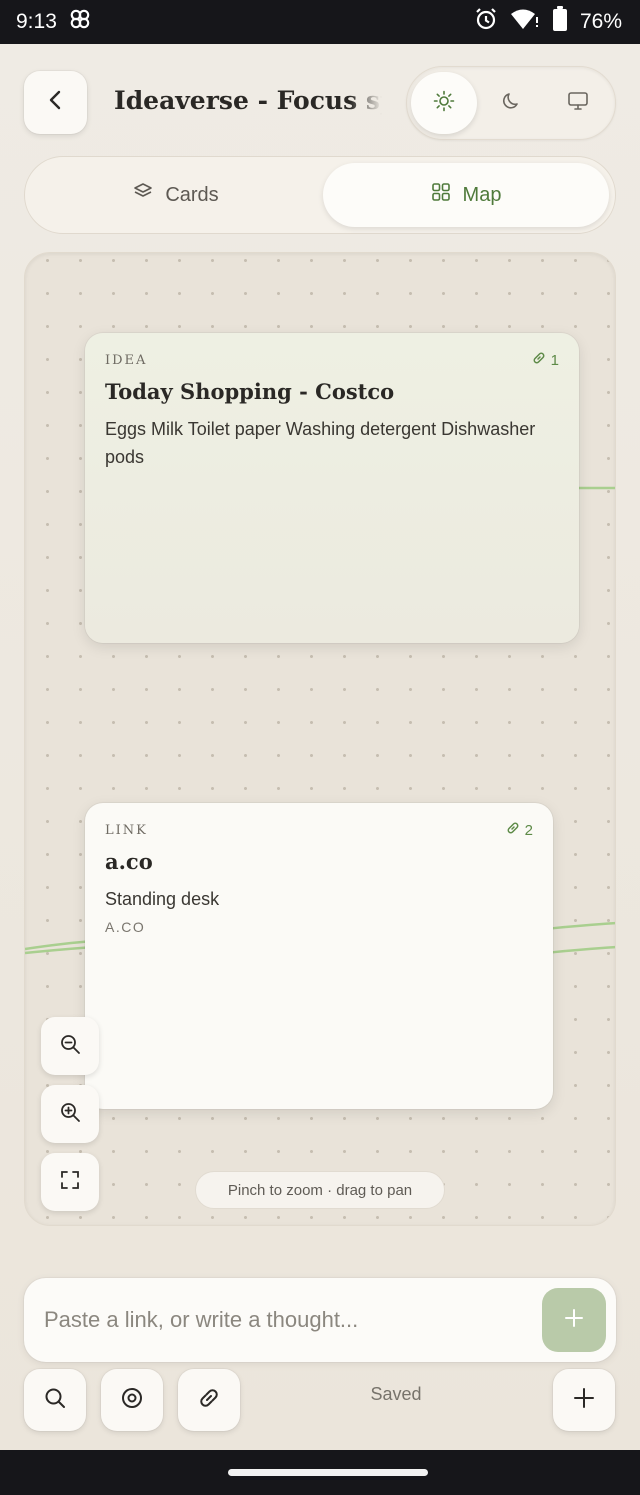 Image resolution: width=640 pixels, height=1495 pixels. Describe the element at coordinates (600, 21) in the screenshot. I see `battery-percent: 76%` at that location.